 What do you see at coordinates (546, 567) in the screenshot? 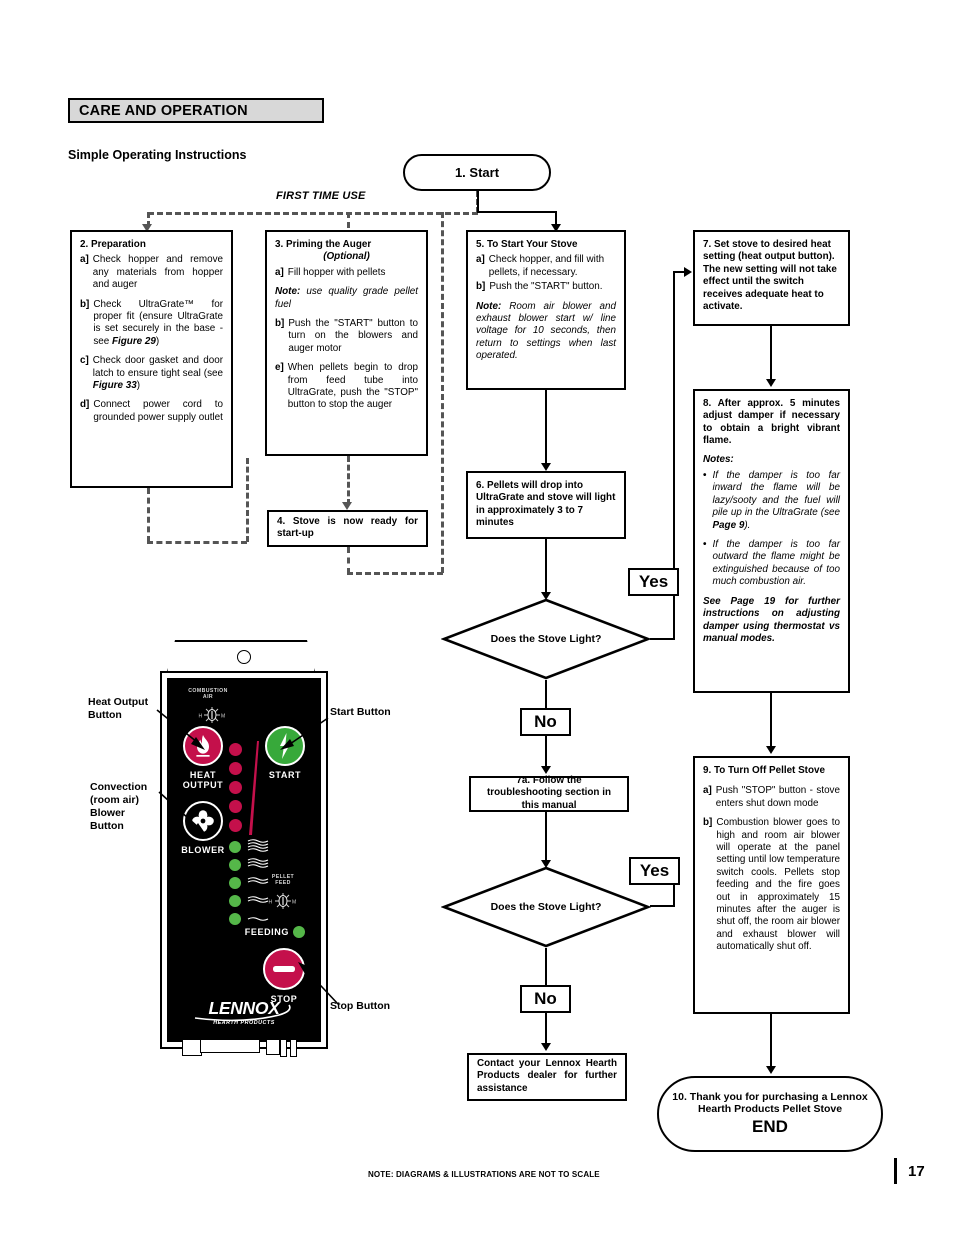
I see `line-box6-to-decision1` at bounding box center [546, 567].